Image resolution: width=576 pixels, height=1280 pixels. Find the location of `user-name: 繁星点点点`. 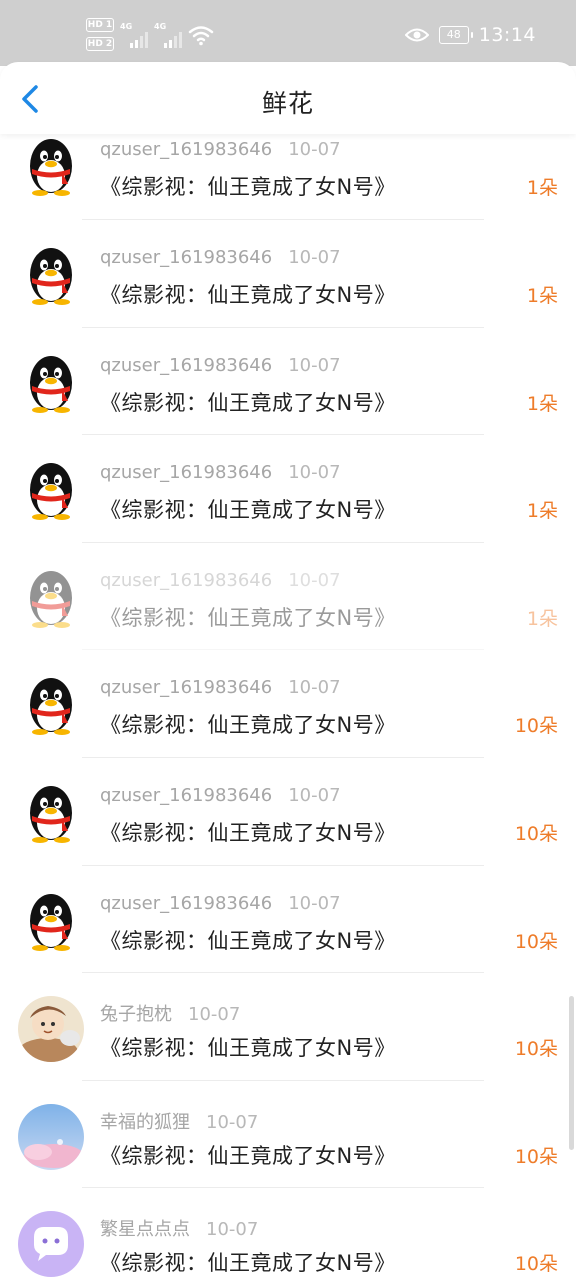

user-name: 繁星点点点 is located at coordinates (145, 1230).